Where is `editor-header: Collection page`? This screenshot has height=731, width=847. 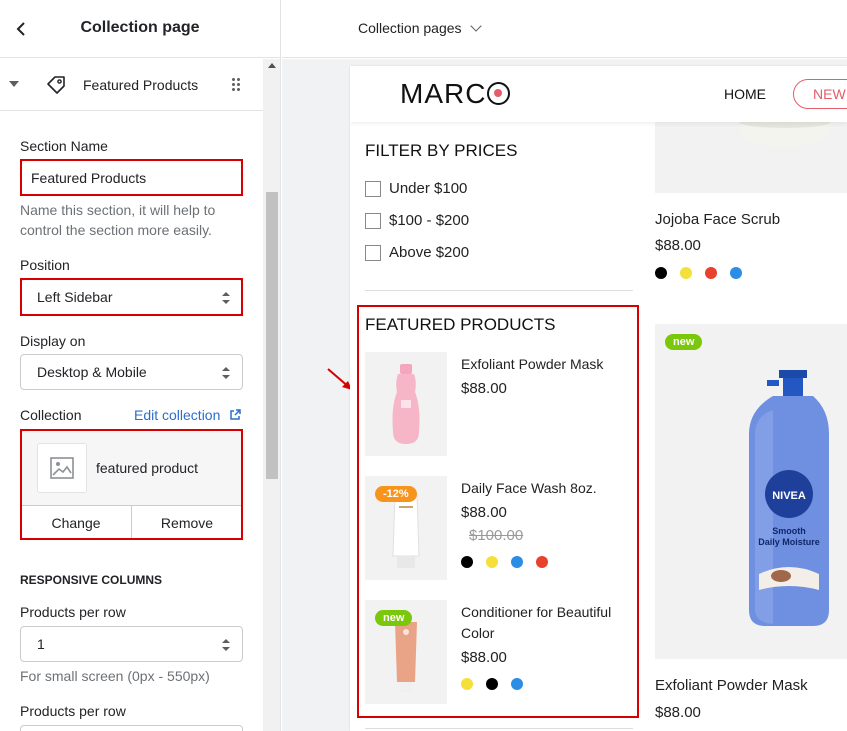 editor-header: Collection page is located at coordinates (140, 29).